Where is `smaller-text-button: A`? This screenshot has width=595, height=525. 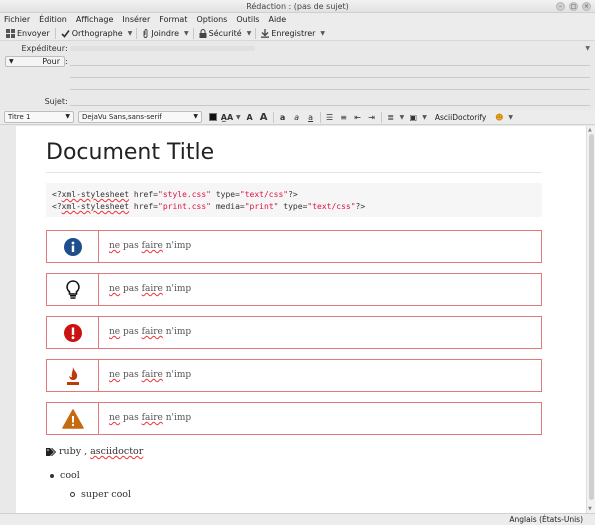
smaller-text-button: A is located at coordinates (250, 117).